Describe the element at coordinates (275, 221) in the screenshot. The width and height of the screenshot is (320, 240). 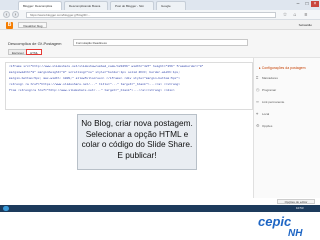
I see `logo-text-main: cepic` at that location.